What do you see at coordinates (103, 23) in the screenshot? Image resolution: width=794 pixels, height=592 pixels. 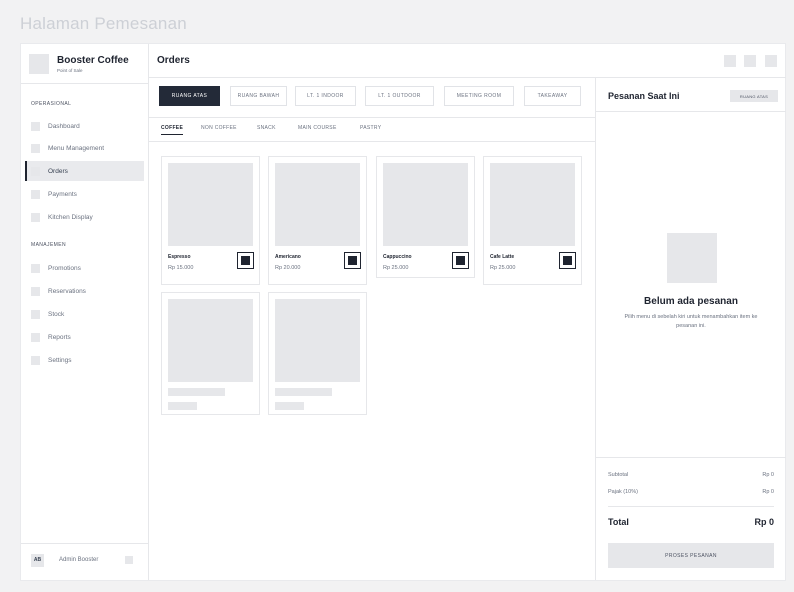 I see `page-heading: Halaman Pemesanan` at bounding box center [103, 23].